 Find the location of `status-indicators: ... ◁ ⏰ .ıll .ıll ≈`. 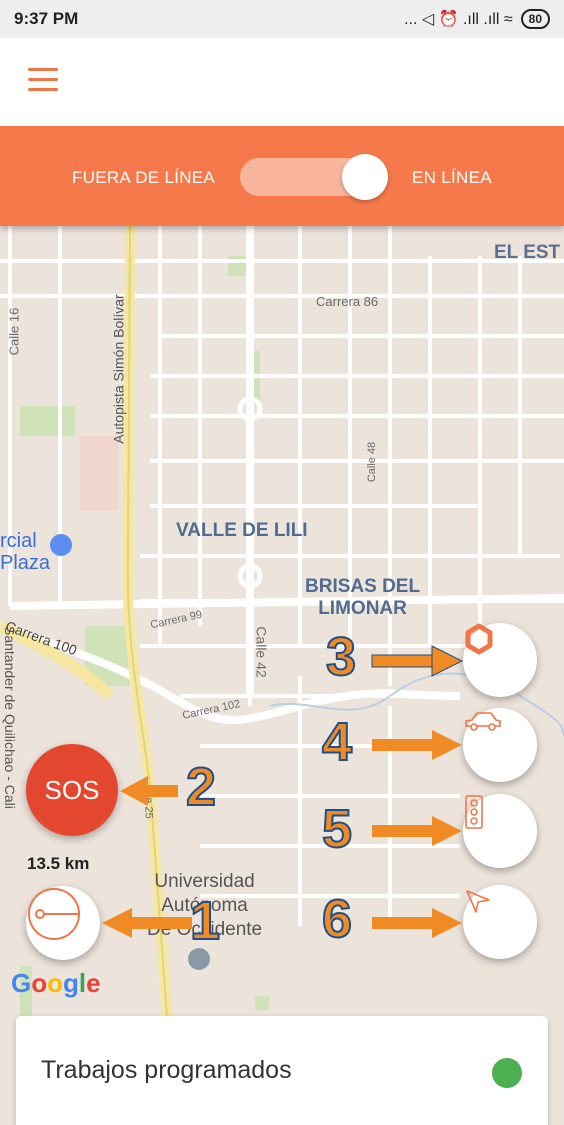

status-indicators: ... ◁ ⏰ .ıll .ıll ≈ is located at coordinates (458, 19).